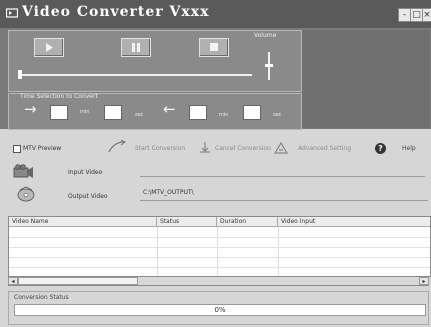 This screenshot has height=327, width=431. What do you see at coordinates (88, 196) in the screenshot?
I see `output-video-label: Output Video` at bounding box center [88, 196].